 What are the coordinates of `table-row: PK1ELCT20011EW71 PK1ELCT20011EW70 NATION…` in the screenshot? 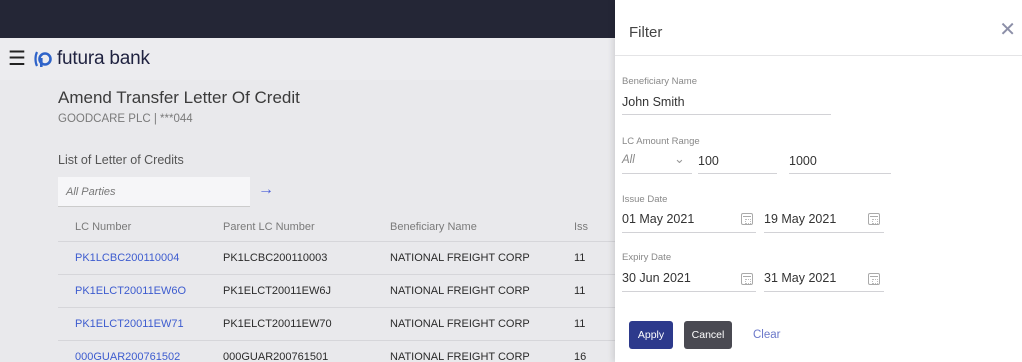 It's located at (336, 324).